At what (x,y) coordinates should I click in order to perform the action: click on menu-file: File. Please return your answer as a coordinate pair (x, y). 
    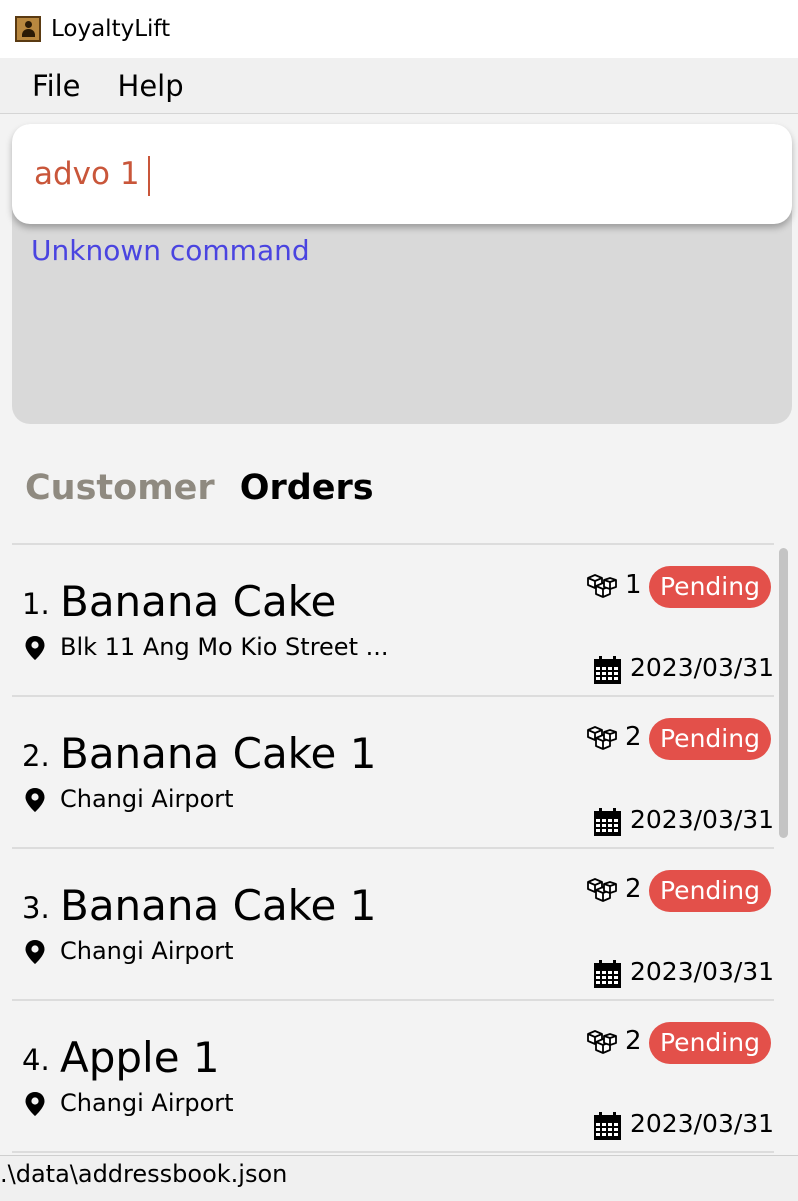
    Looking at the image, I should click on (56, 86).